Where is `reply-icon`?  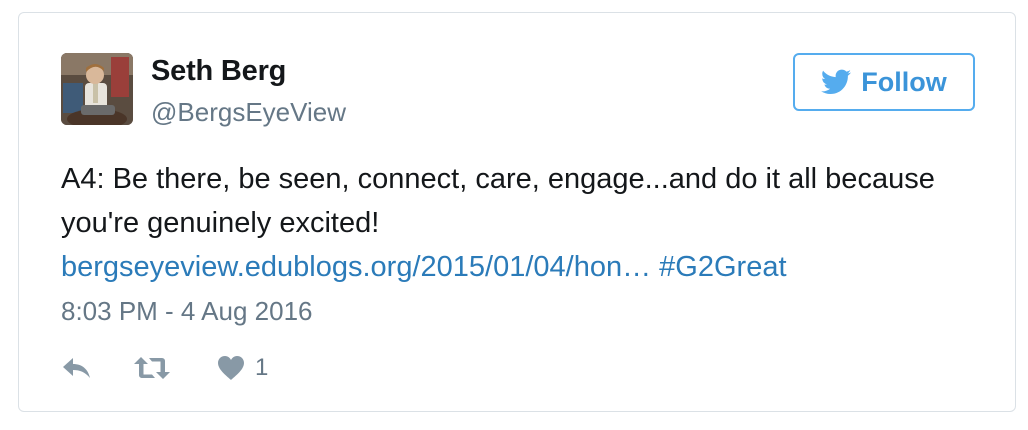
reply-icon is located at coordinates (77, 368).